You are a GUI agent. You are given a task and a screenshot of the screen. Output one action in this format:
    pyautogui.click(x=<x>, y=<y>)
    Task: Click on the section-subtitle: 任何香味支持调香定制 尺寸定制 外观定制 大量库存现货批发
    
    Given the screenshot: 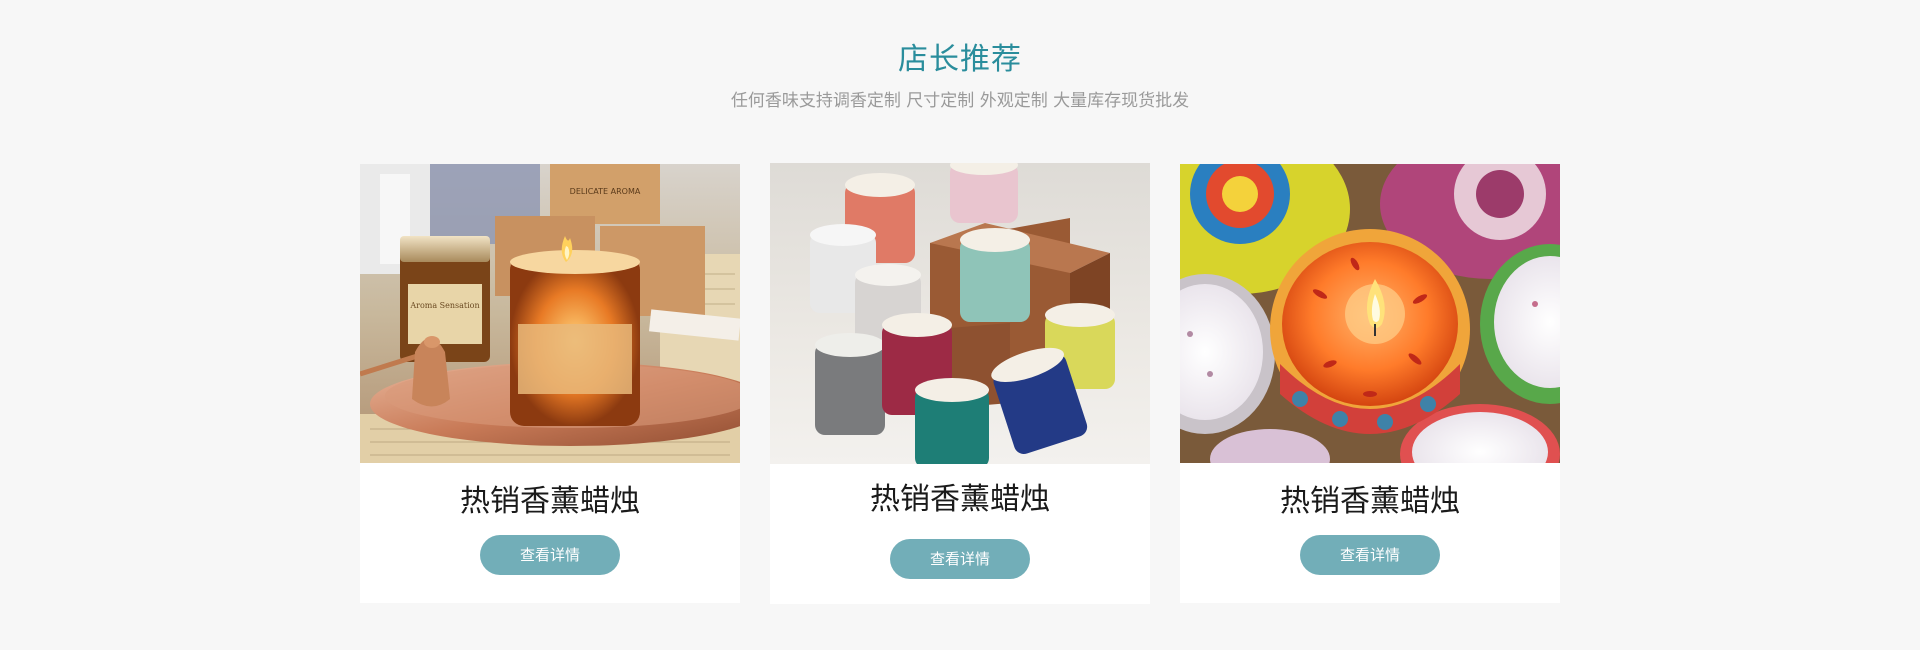 What is the action you would take?
    pyautogui.click(x=960, y=101)
    